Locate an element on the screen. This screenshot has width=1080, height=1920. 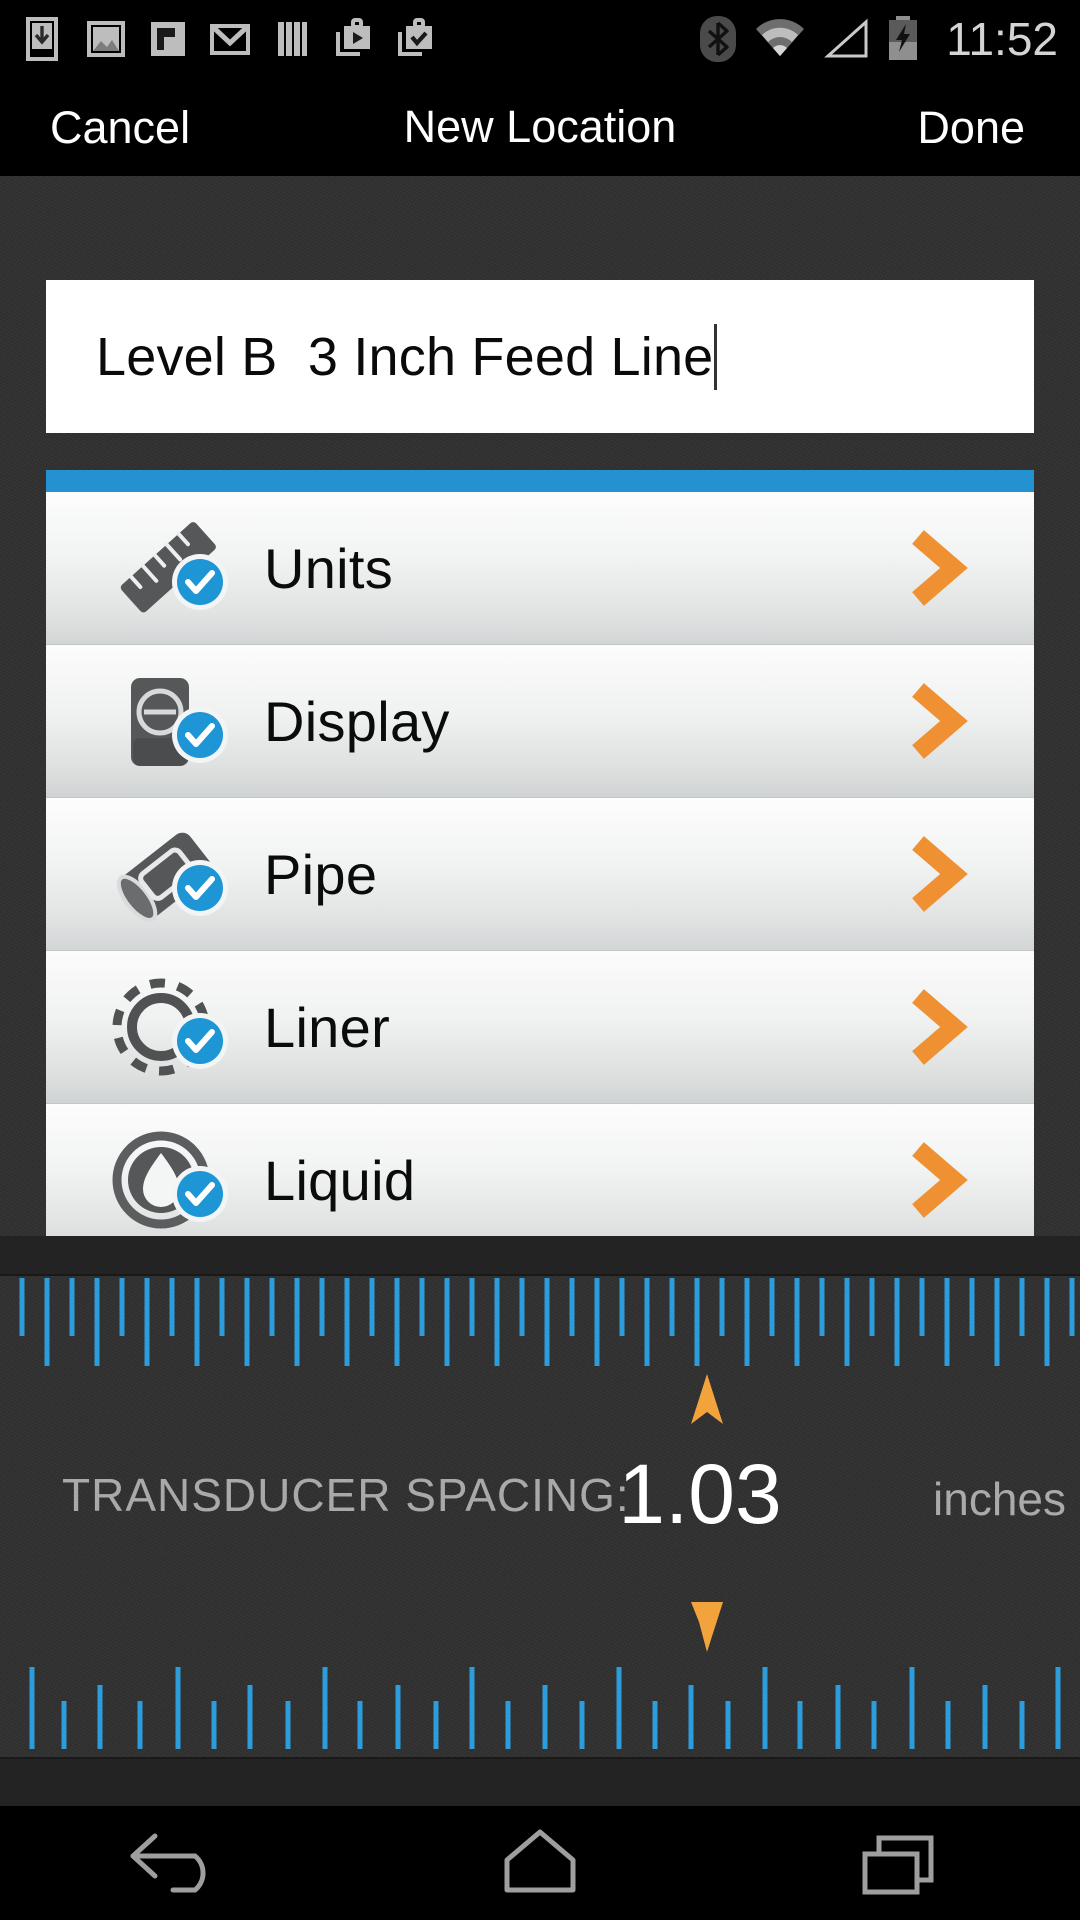
status-bar: 11:52 is located at coordinates (540, 39).